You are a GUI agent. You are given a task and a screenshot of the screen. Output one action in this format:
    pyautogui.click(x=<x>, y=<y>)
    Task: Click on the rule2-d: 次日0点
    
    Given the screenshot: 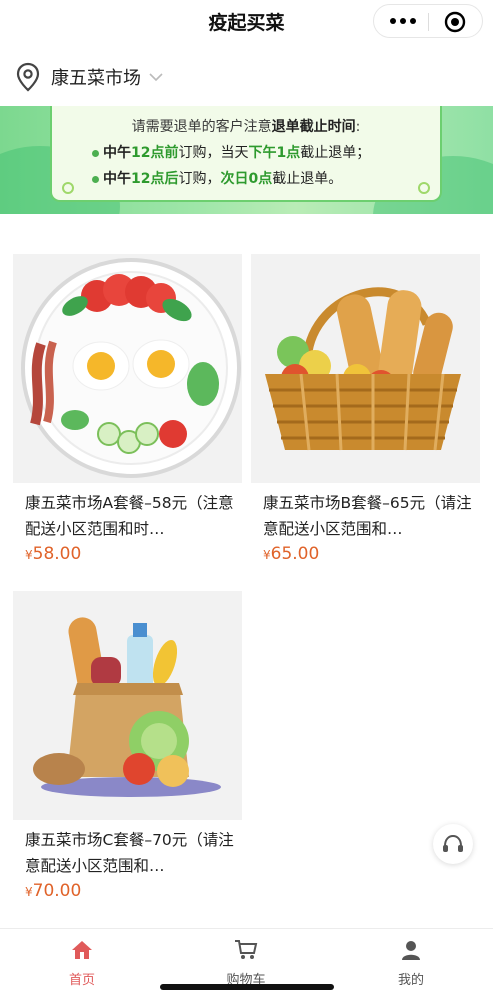 What is the action you would take?
    pyautogui.click(x=246, y=179)
    